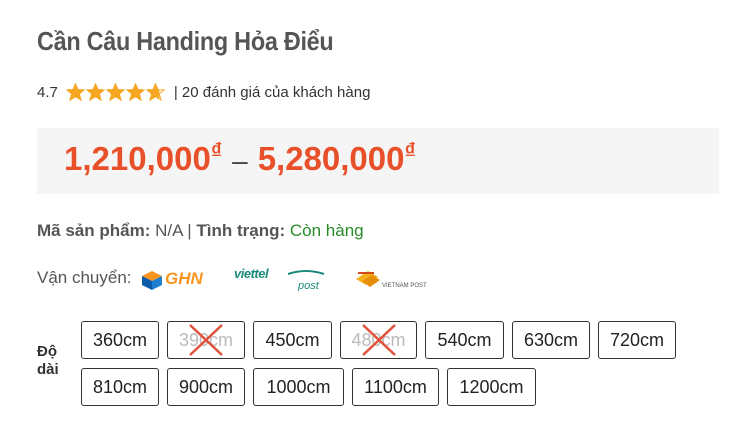 Image resolution: width=732 pixels, height=421 pixels. What do you see at coordinates (308, 285) in the screenshot?
I see `svg-text: post` at bounding box center [308, 285].